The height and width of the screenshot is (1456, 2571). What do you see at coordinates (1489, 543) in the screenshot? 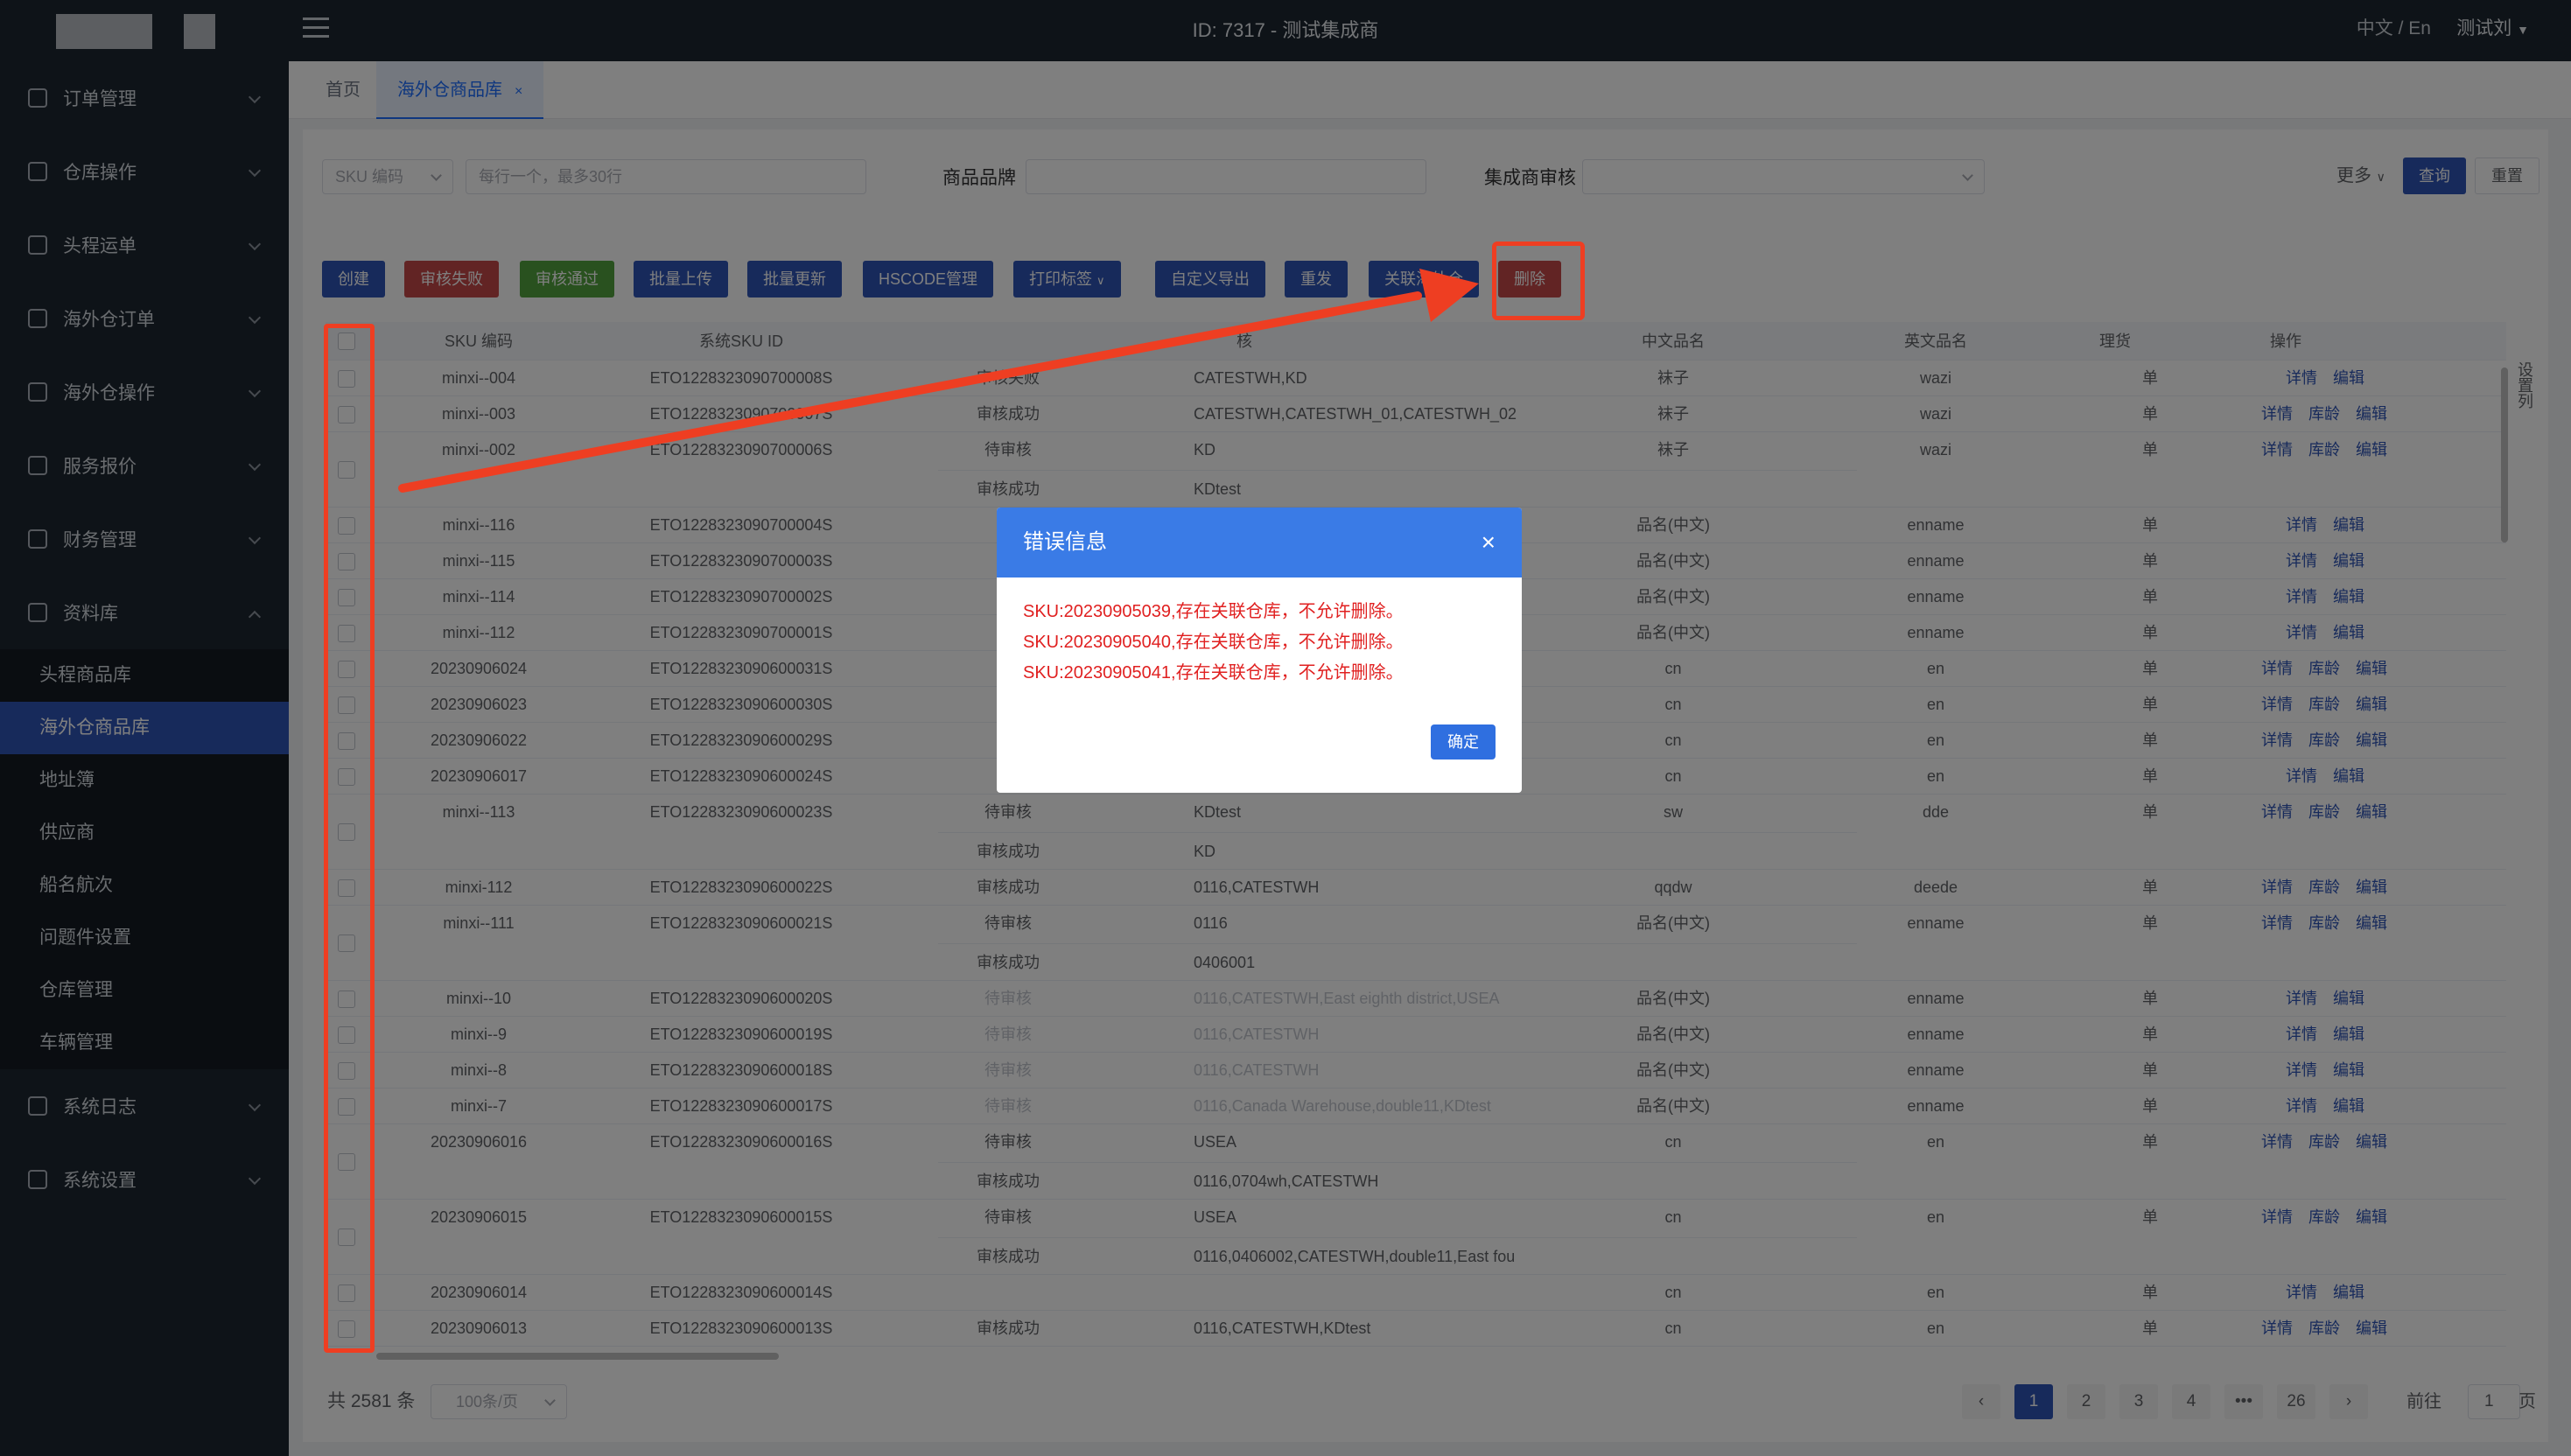
I see `close-icon: ×` at bounding box center [1489, 543].